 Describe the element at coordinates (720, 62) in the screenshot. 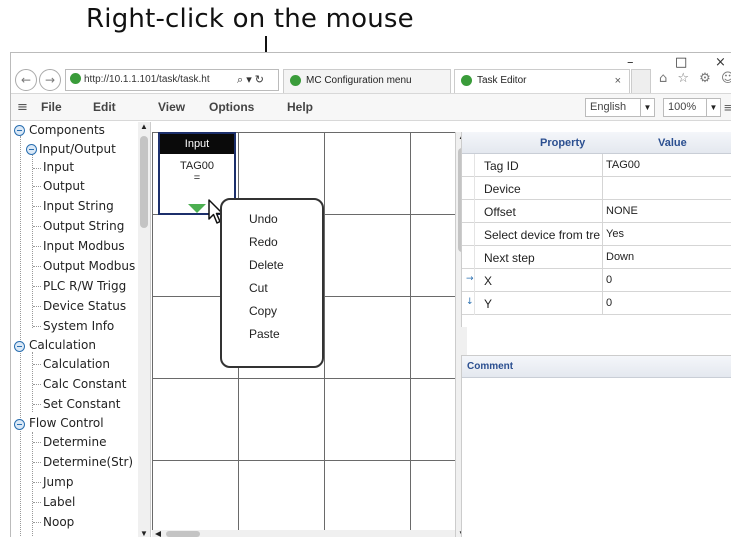

I see `close-window-button: ×` at that location.